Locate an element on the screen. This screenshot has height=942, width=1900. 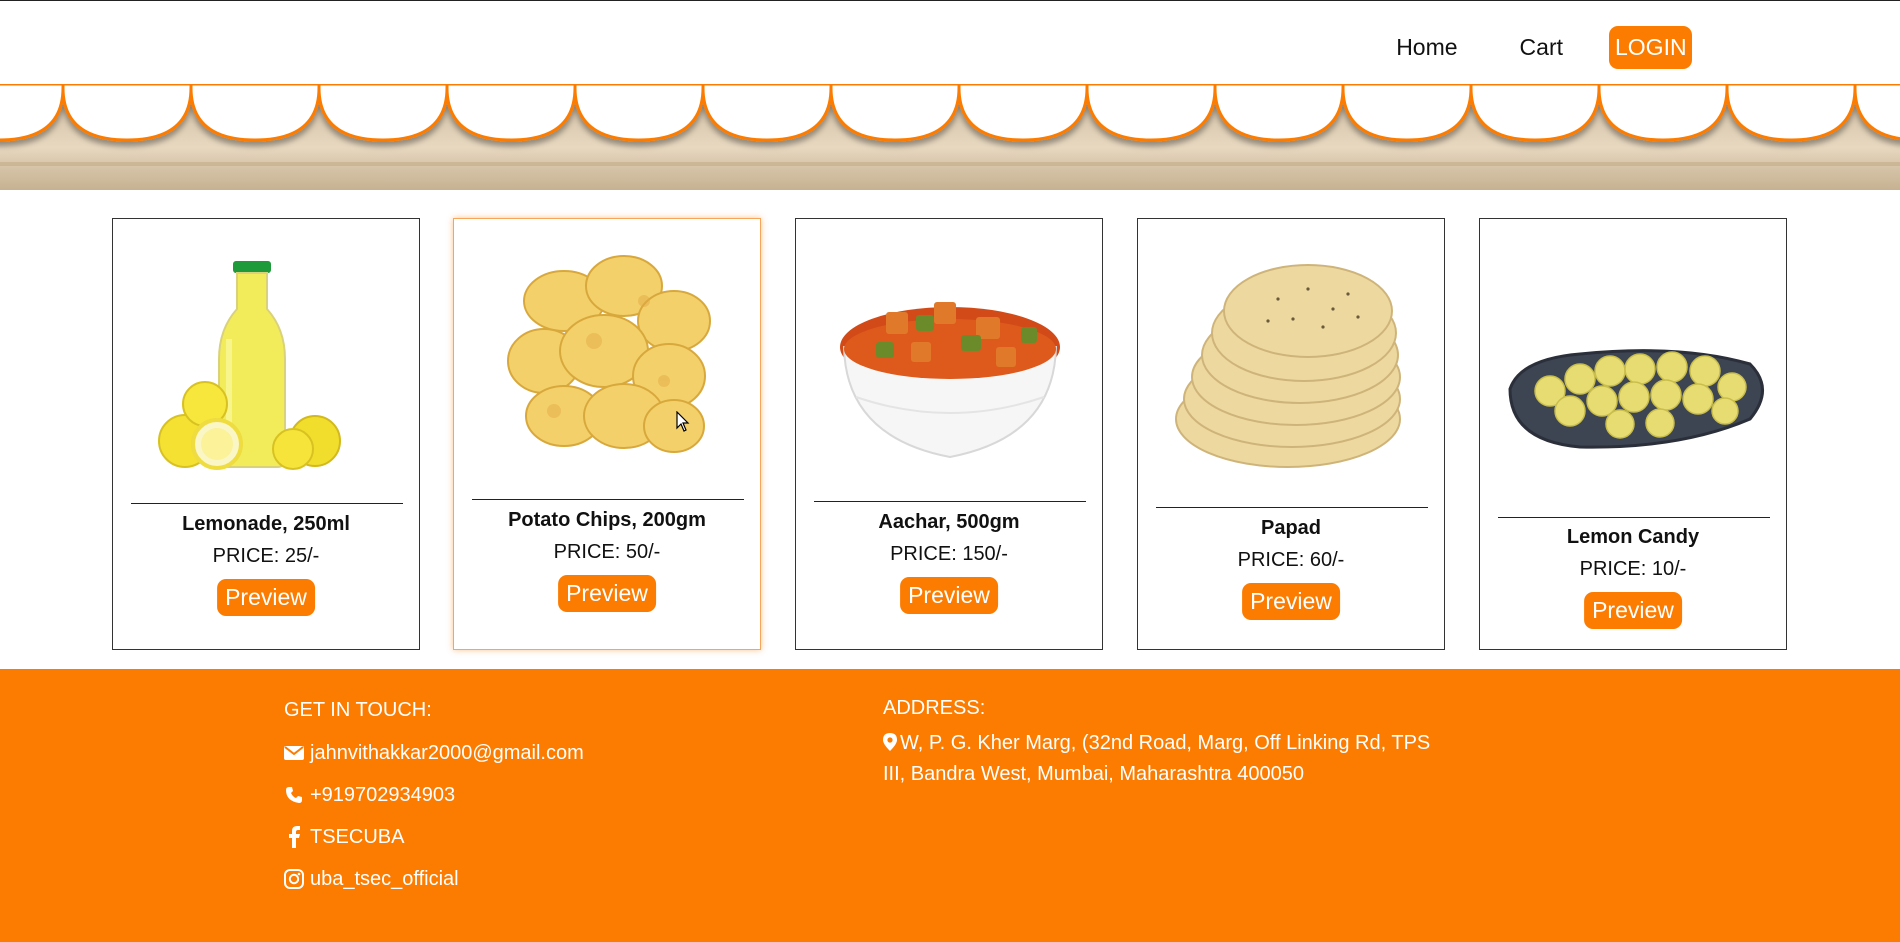
product-price: PRICE: 60/- is located at coordinates (1291, 560).